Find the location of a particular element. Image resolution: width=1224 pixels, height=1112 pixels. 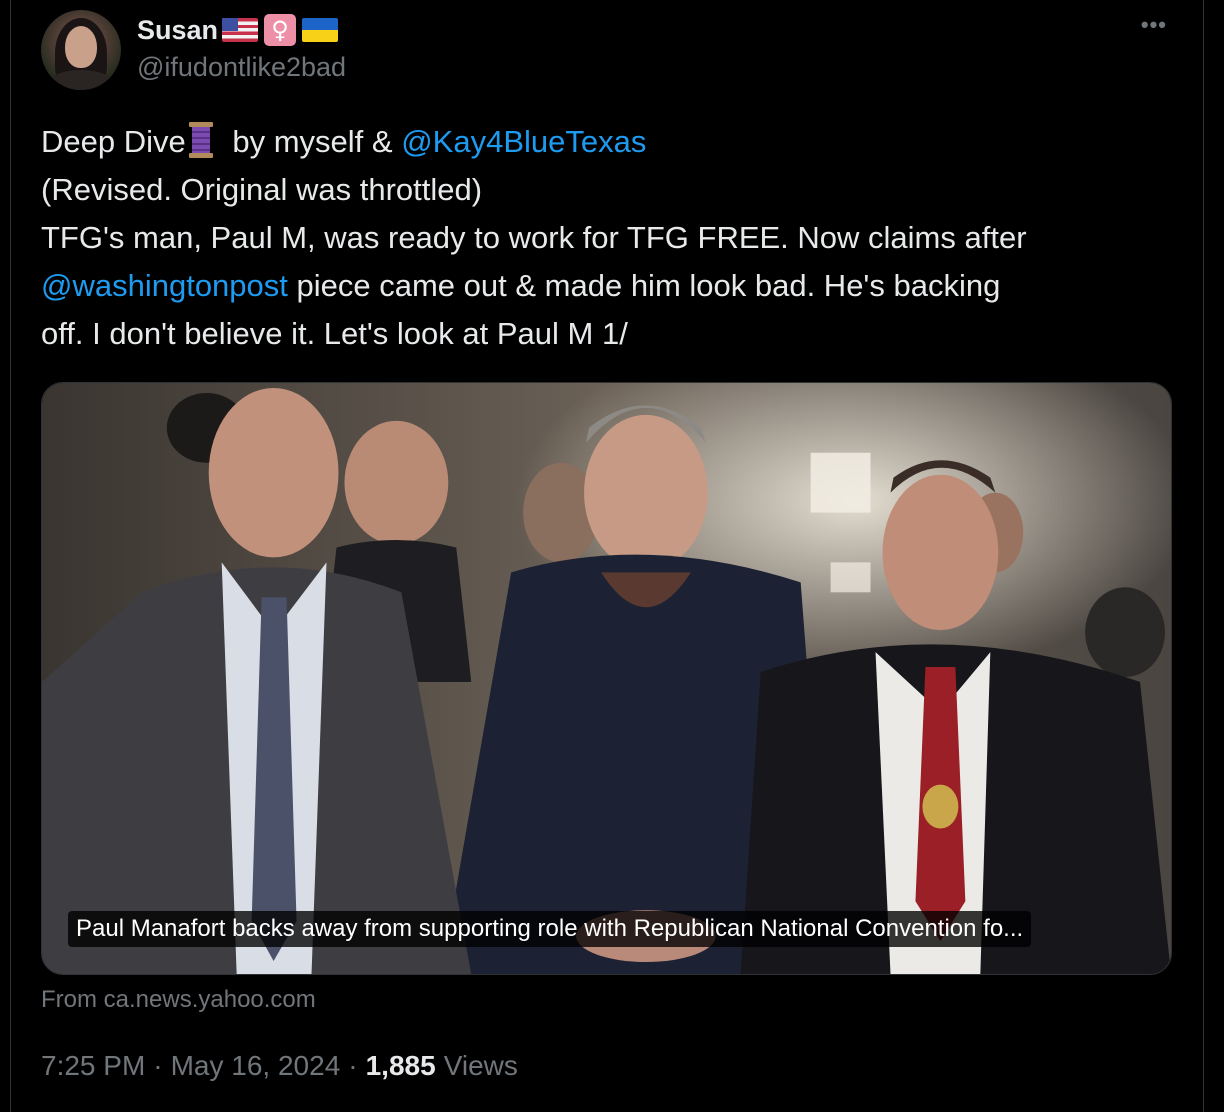

views-label: Views is located at coordinates (480, 1065).